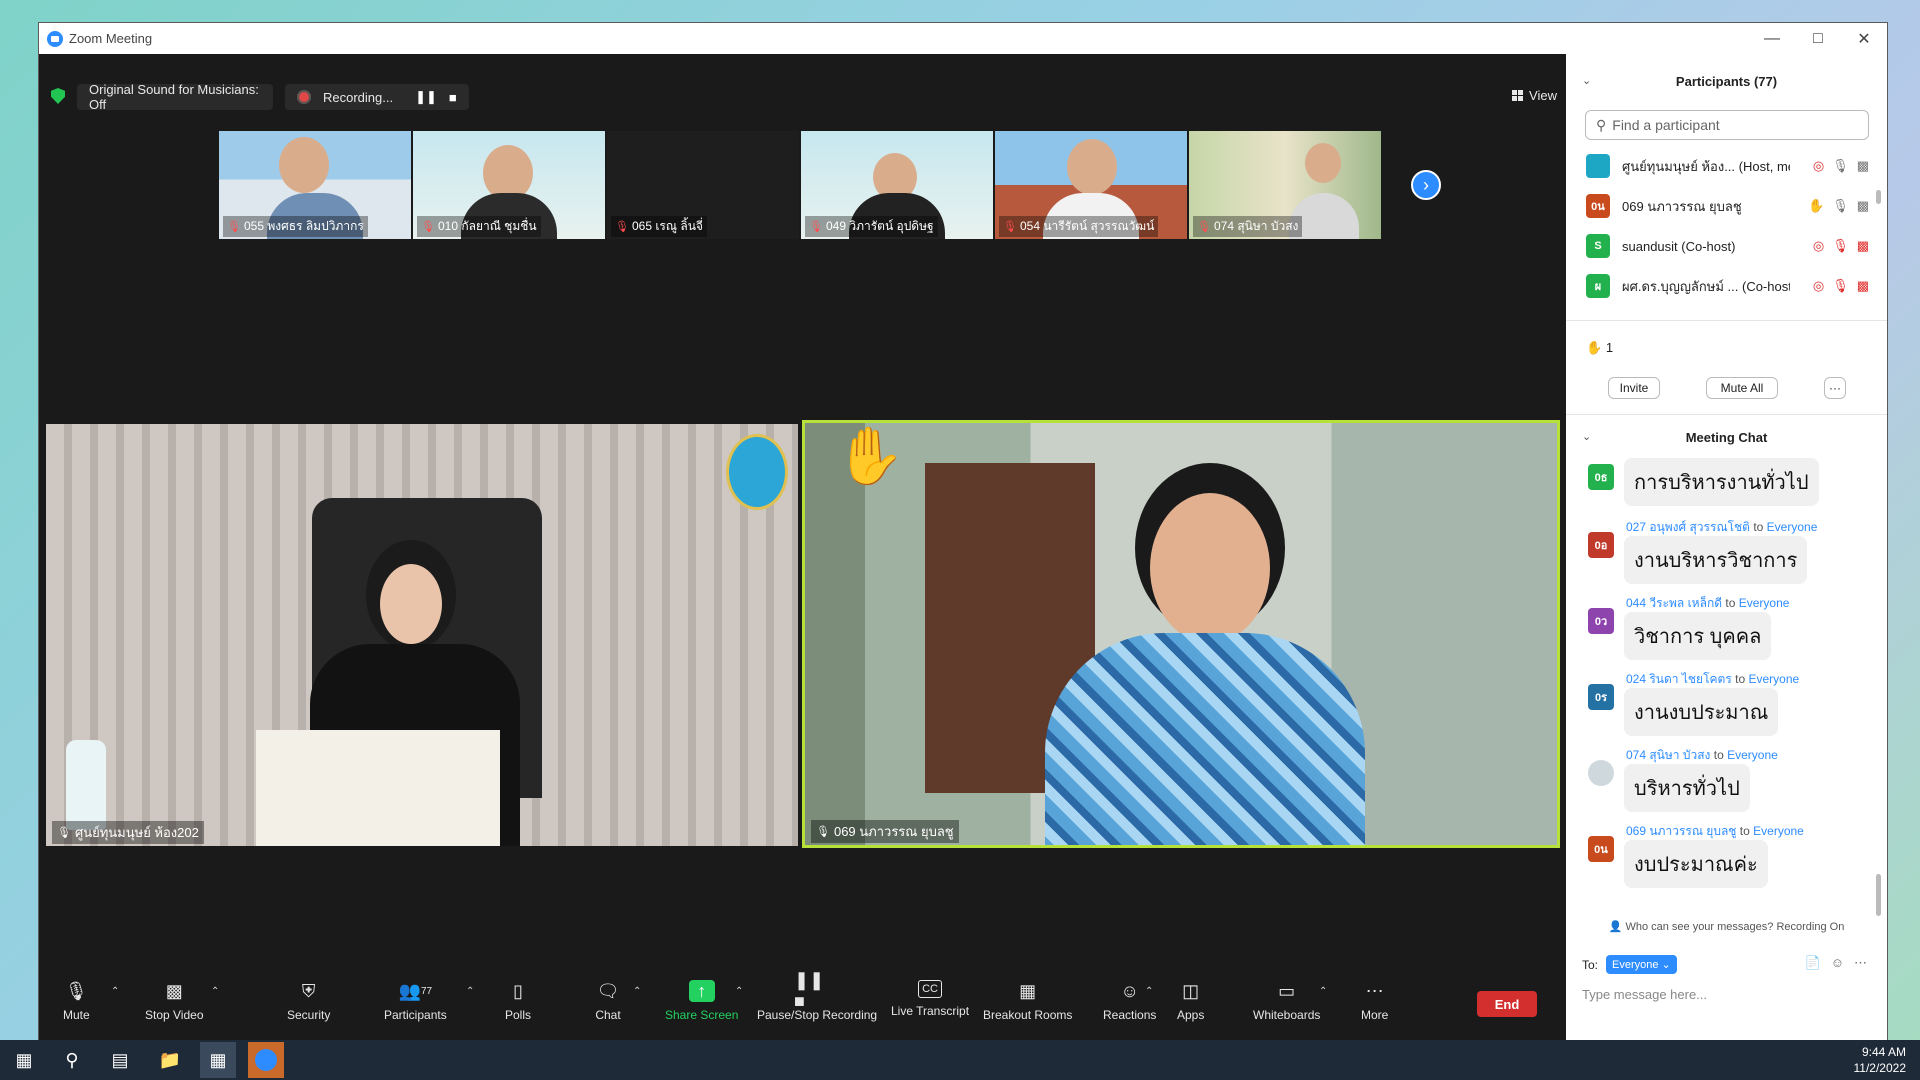  Describe the element at coordinates (55, 38) in the screenshot. I see `zoom-logo-icon` at that location.